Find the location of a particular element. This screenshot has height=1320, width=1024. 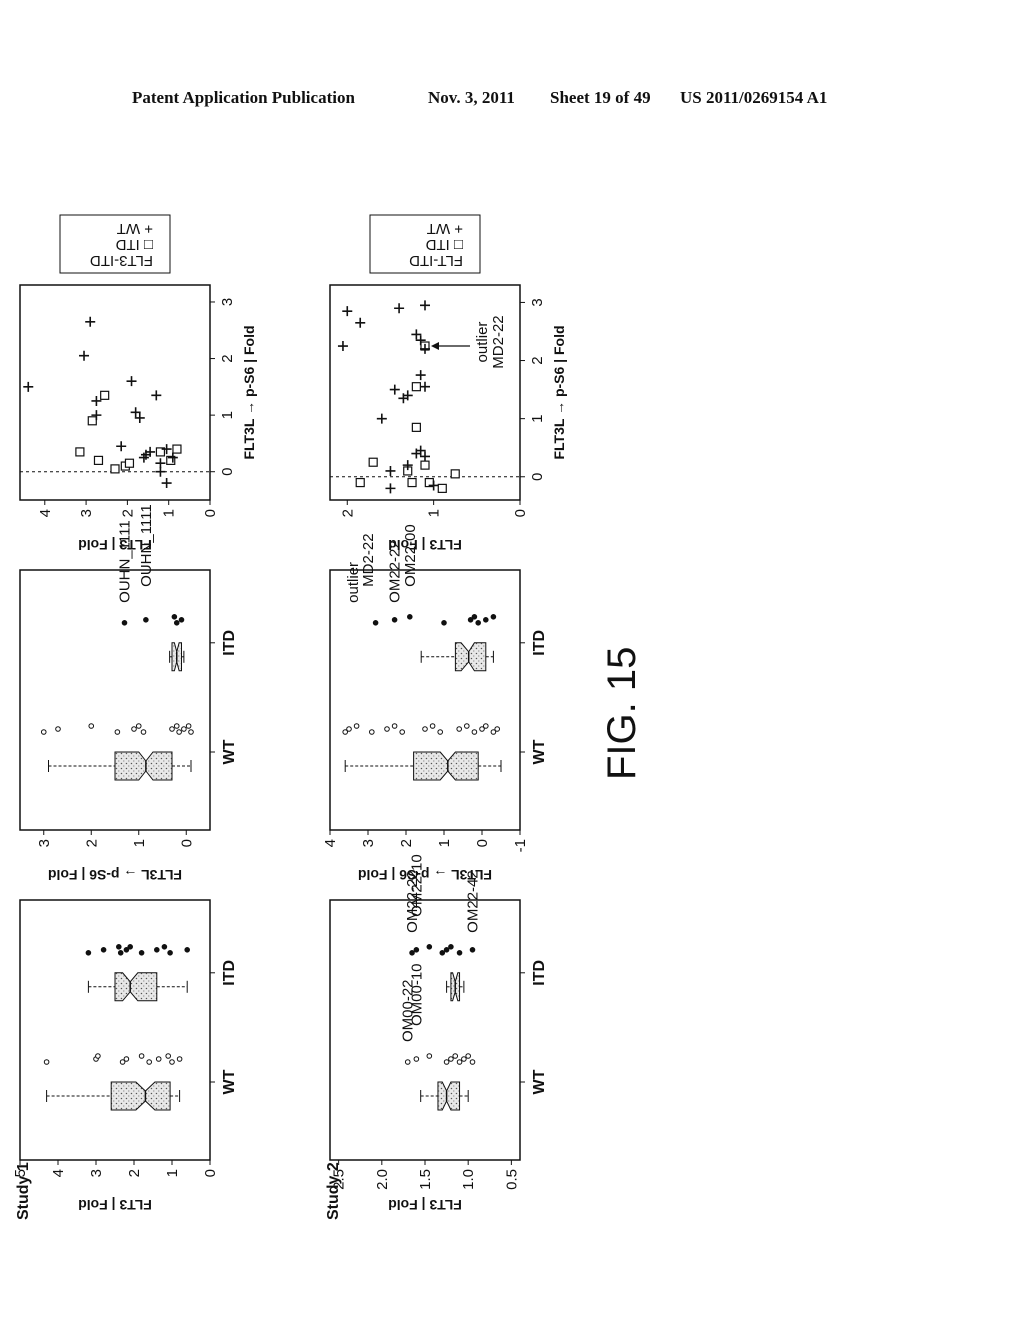

y-tick-label: 1.0 is located at coordinates (468, 1179).